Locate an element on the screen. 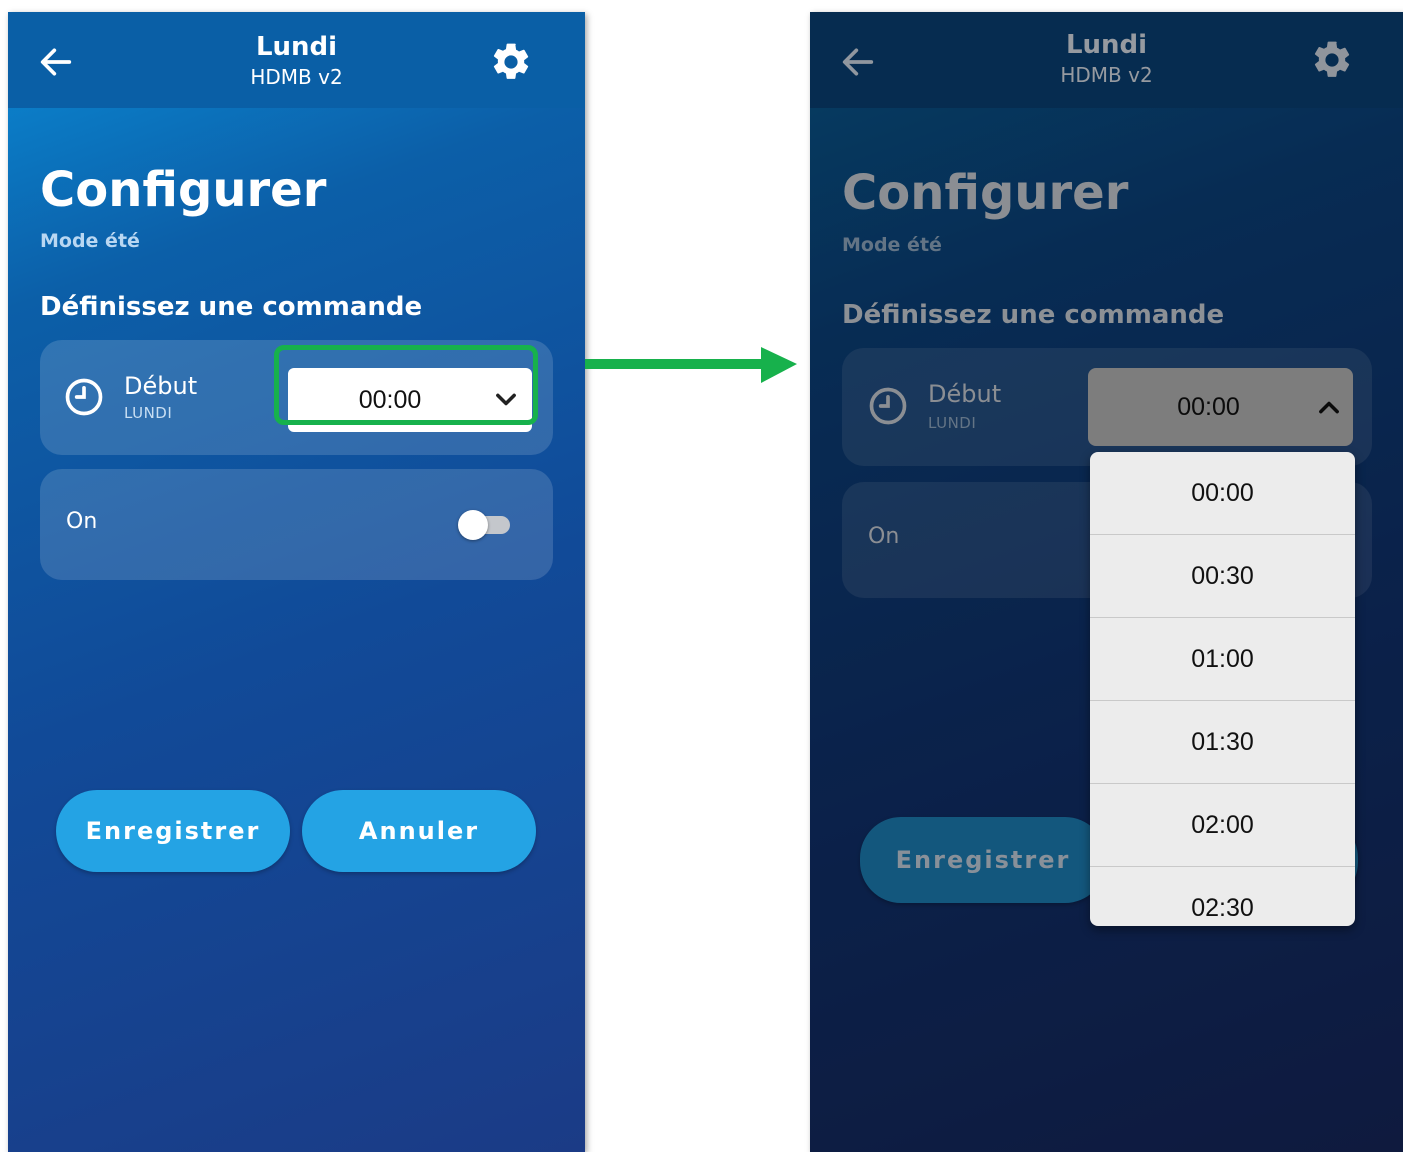 The image size is (1403, 1152). on-toggle is located at coordinates (486, 524).